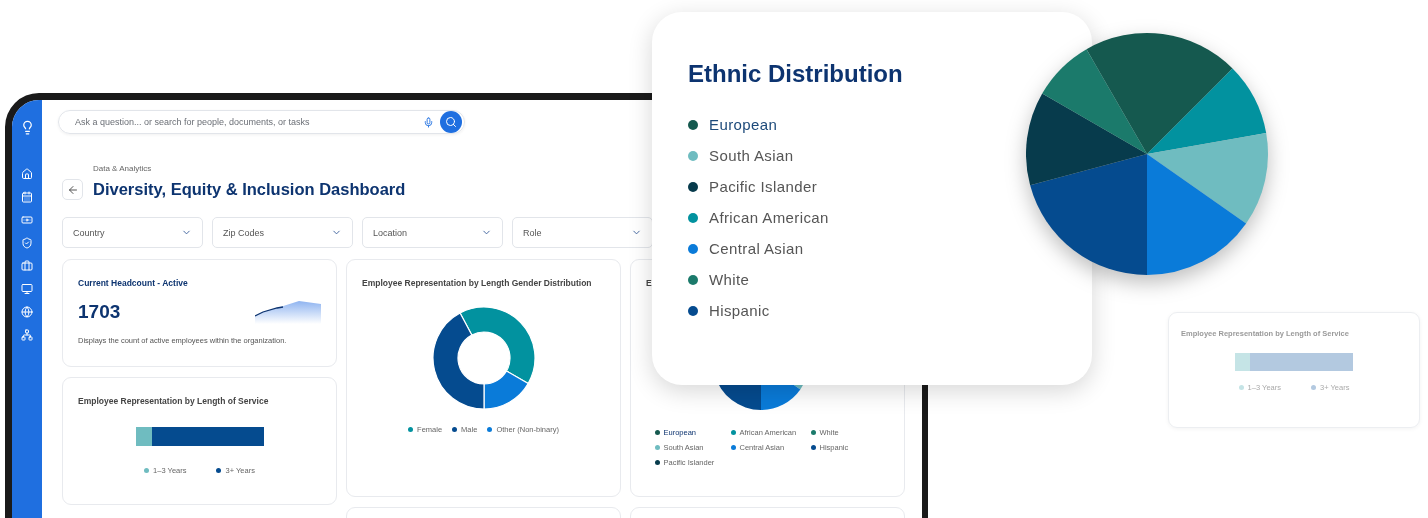  I want to click on breadcrumb: Data & Analytics, so click(122, 168).